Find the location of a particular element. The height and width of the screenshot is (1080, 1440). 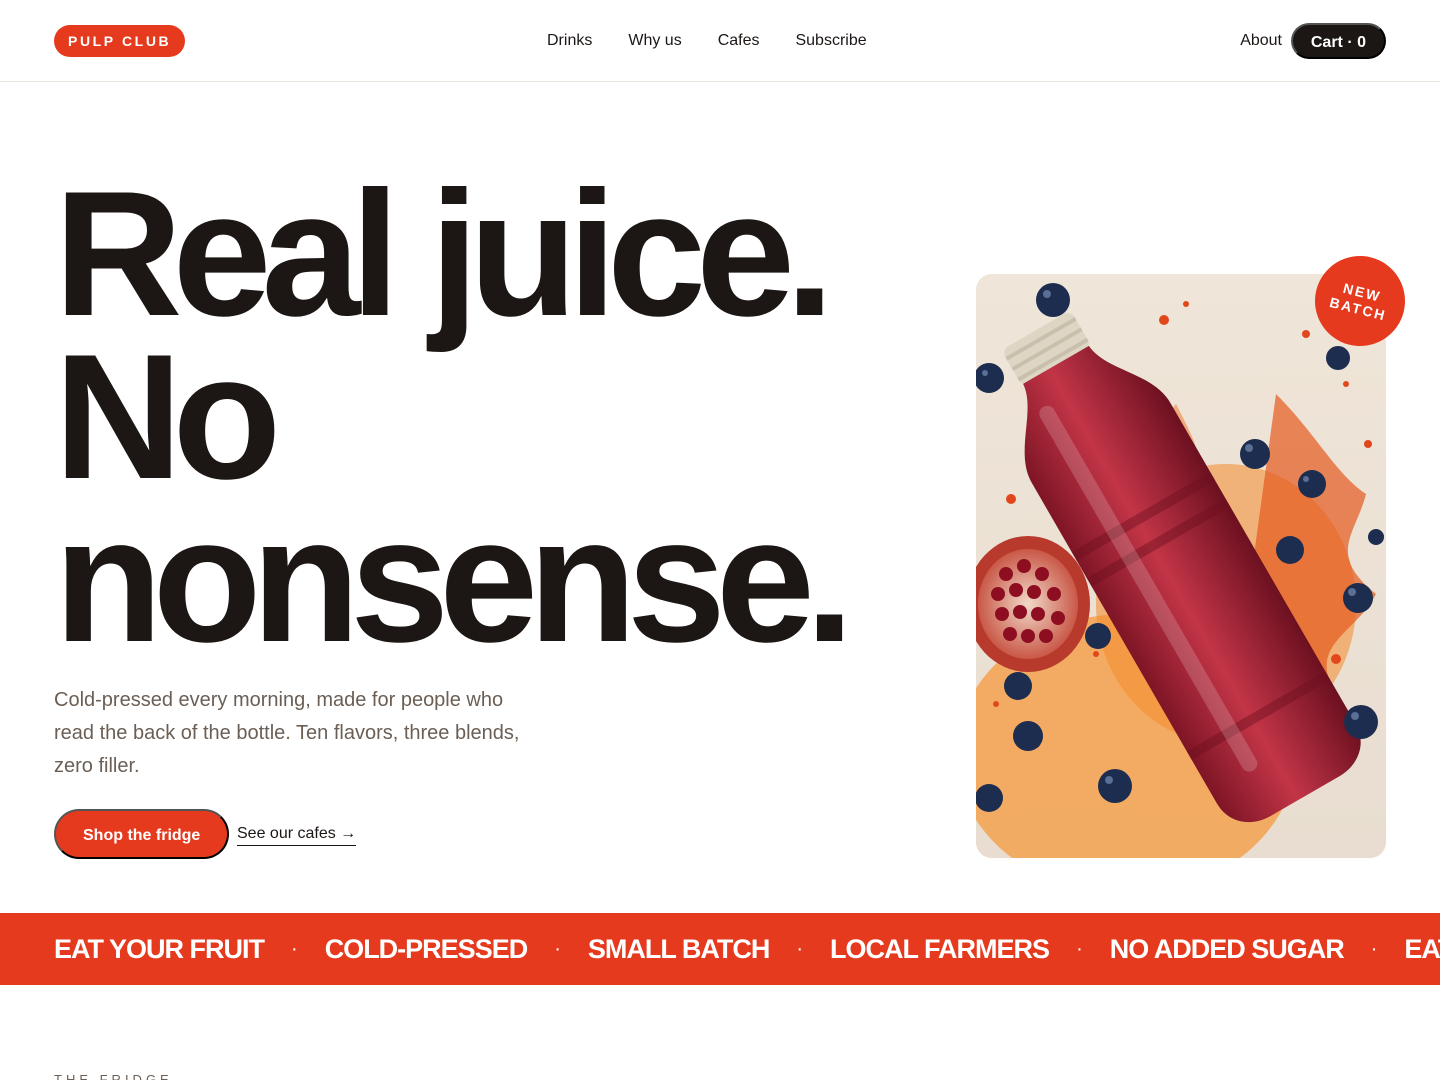

nav-item-cafes: Cafes is located at coordinates (739, 41).